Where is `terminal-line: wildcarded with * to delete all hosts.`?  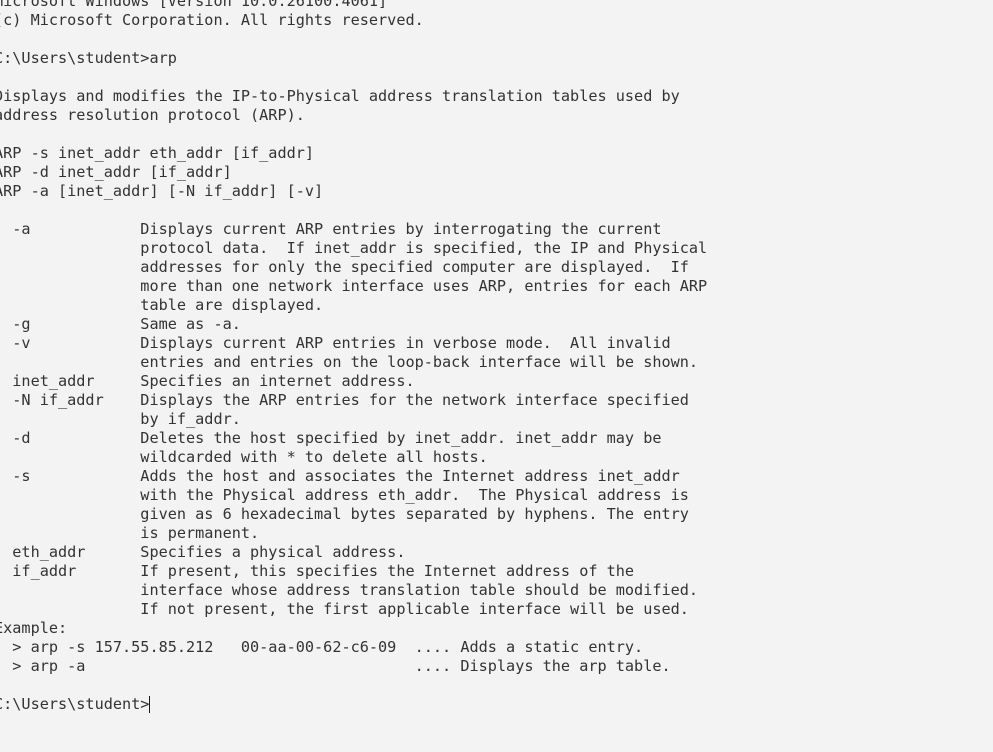
terminal-line: wildcarded with * to delete all hosts. is located at coordinates (244, 457).